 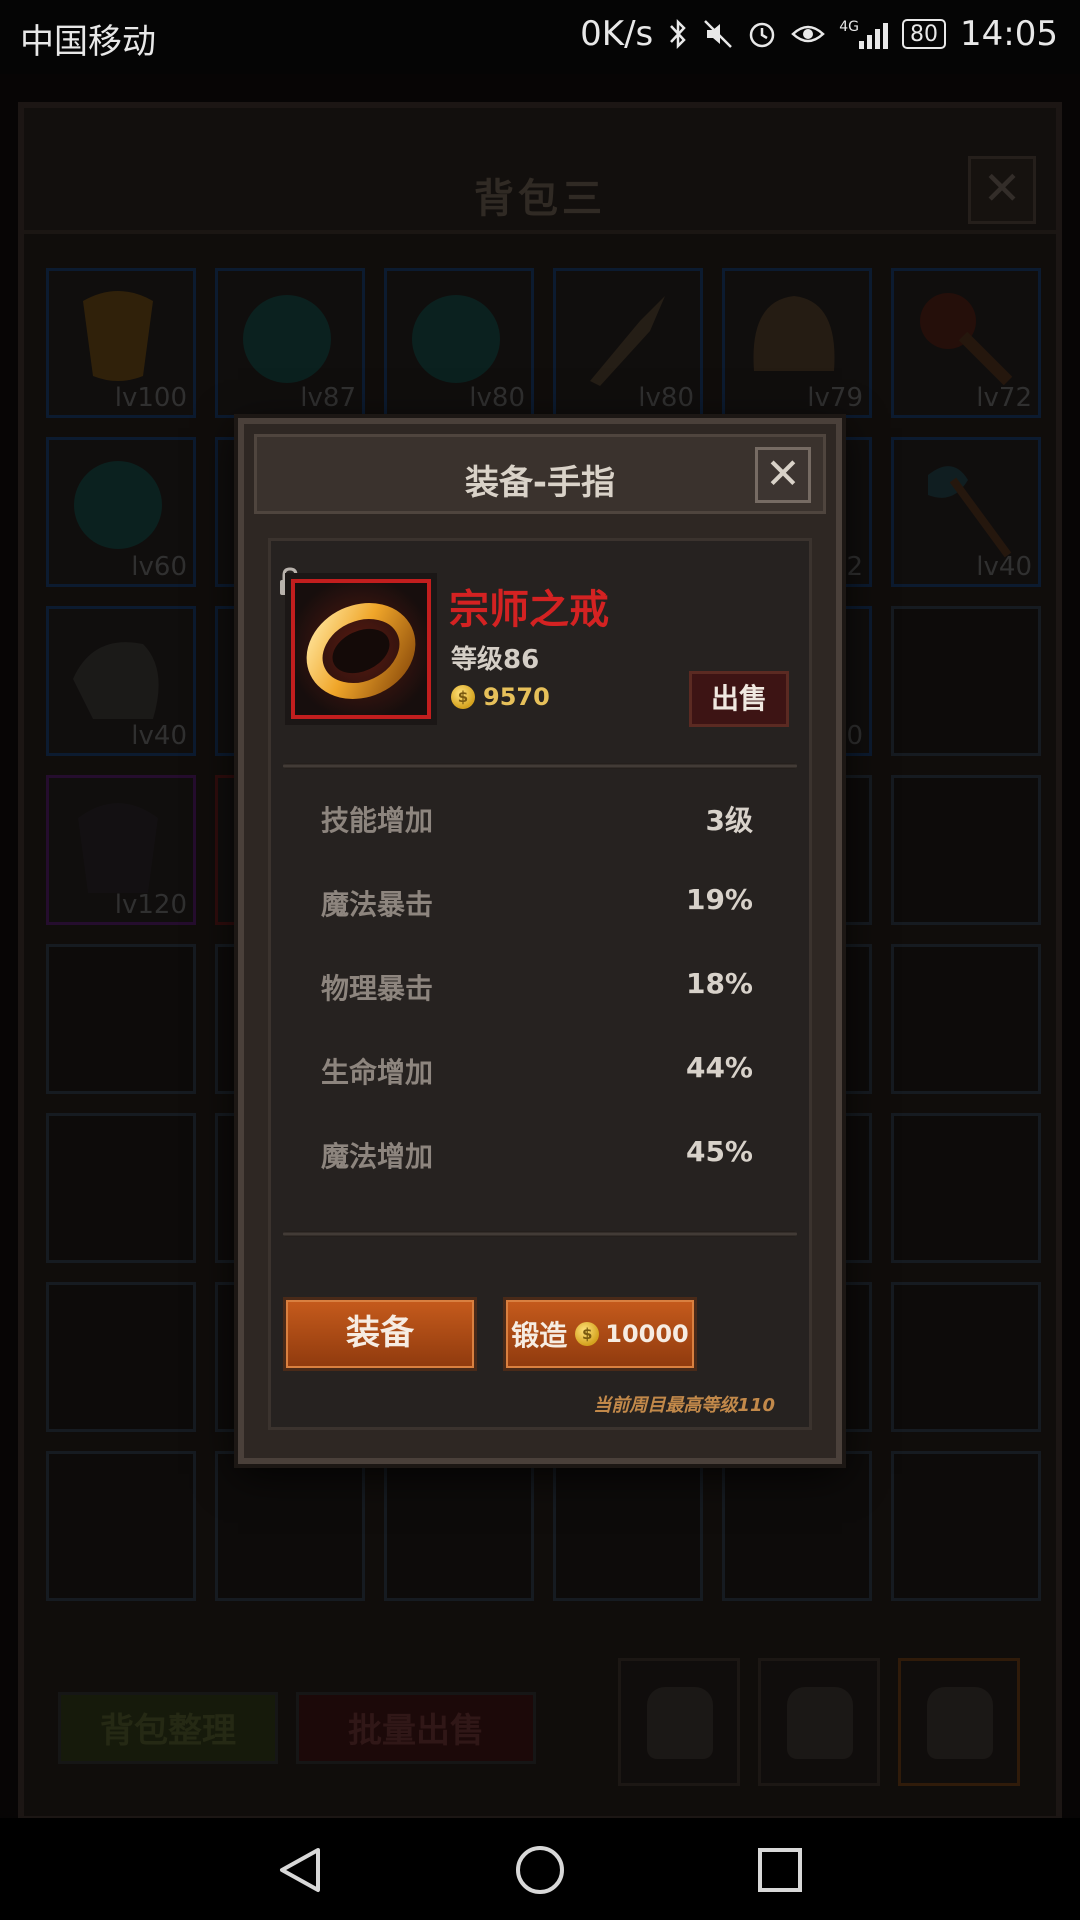 I want to click on eye-icon, so click(x=808, y=34).